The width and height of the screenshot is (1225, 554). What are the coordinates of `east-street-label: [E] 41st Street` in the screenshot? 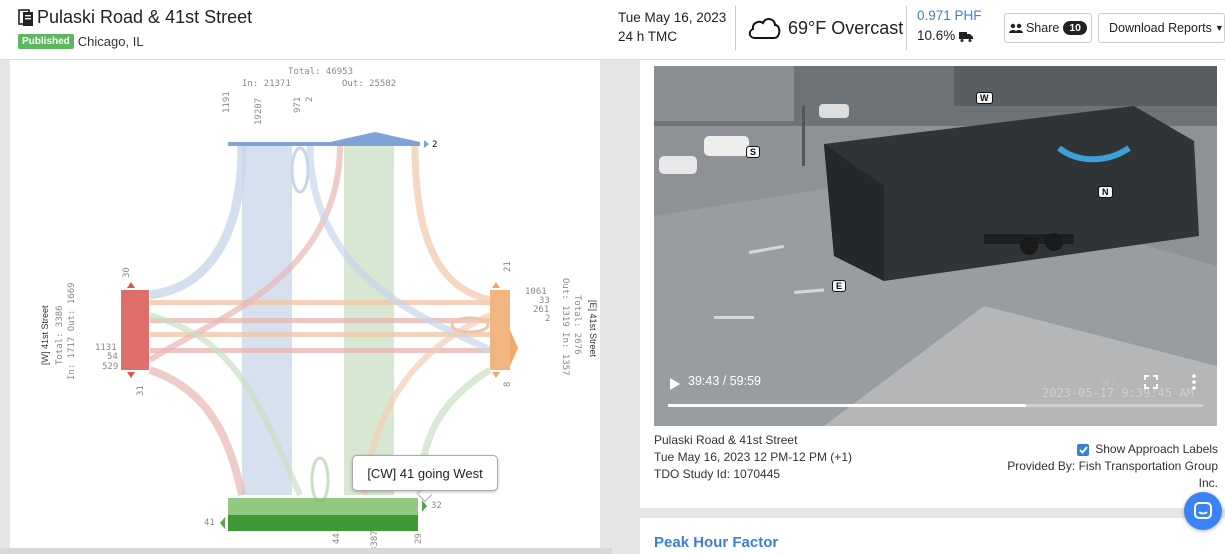 It's located at (593, 329).